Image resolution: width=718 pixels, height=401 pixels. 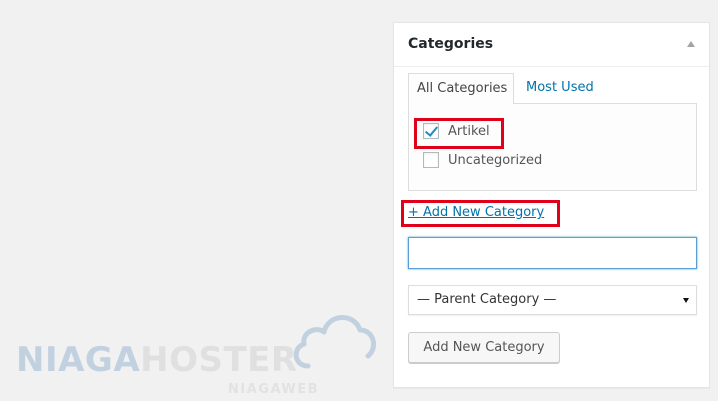 What do you see at coordinates (552, 253) in the screenshot?
I see `new-category-input` at bounding box center [552, 253].